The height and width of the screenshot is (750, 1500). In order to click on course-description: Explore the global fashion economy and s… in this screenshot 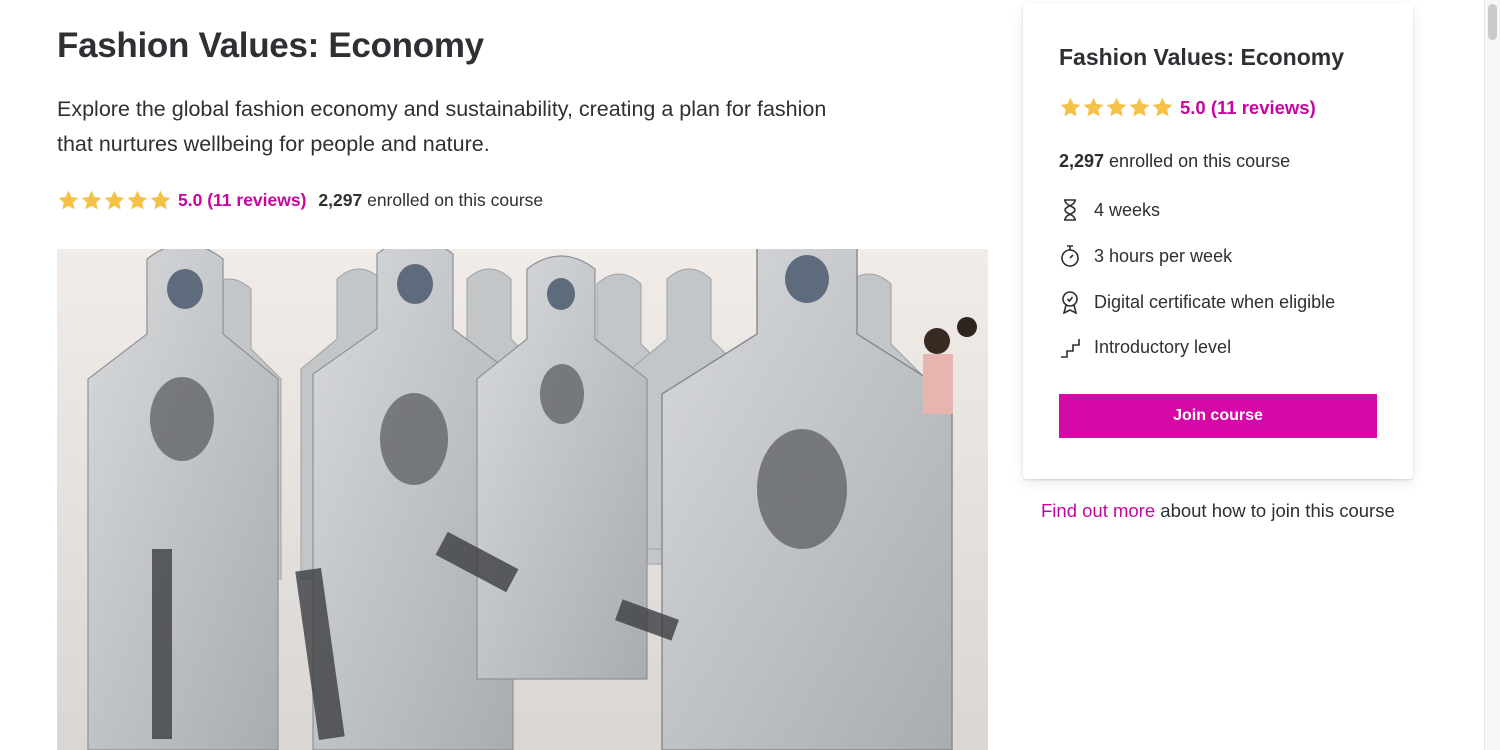, I will do `click(487, 127)`.